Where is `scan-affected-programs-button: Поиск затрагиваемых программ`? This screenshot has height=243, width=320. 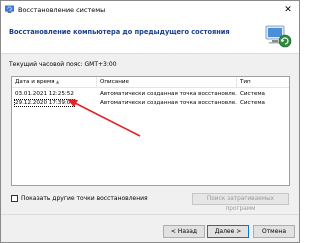
scan-affected-programs-button: Поиск затрагиваемых программ is located at coordinates (240, 199).